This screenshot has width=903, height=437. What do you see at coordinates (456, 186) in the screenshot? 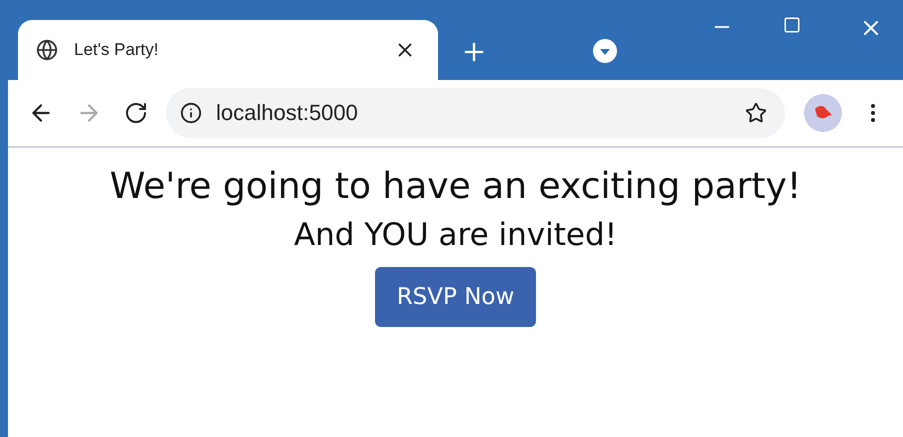
I see `page-heading: We're going to have an exciting party!` at bounding box center [456, 186].